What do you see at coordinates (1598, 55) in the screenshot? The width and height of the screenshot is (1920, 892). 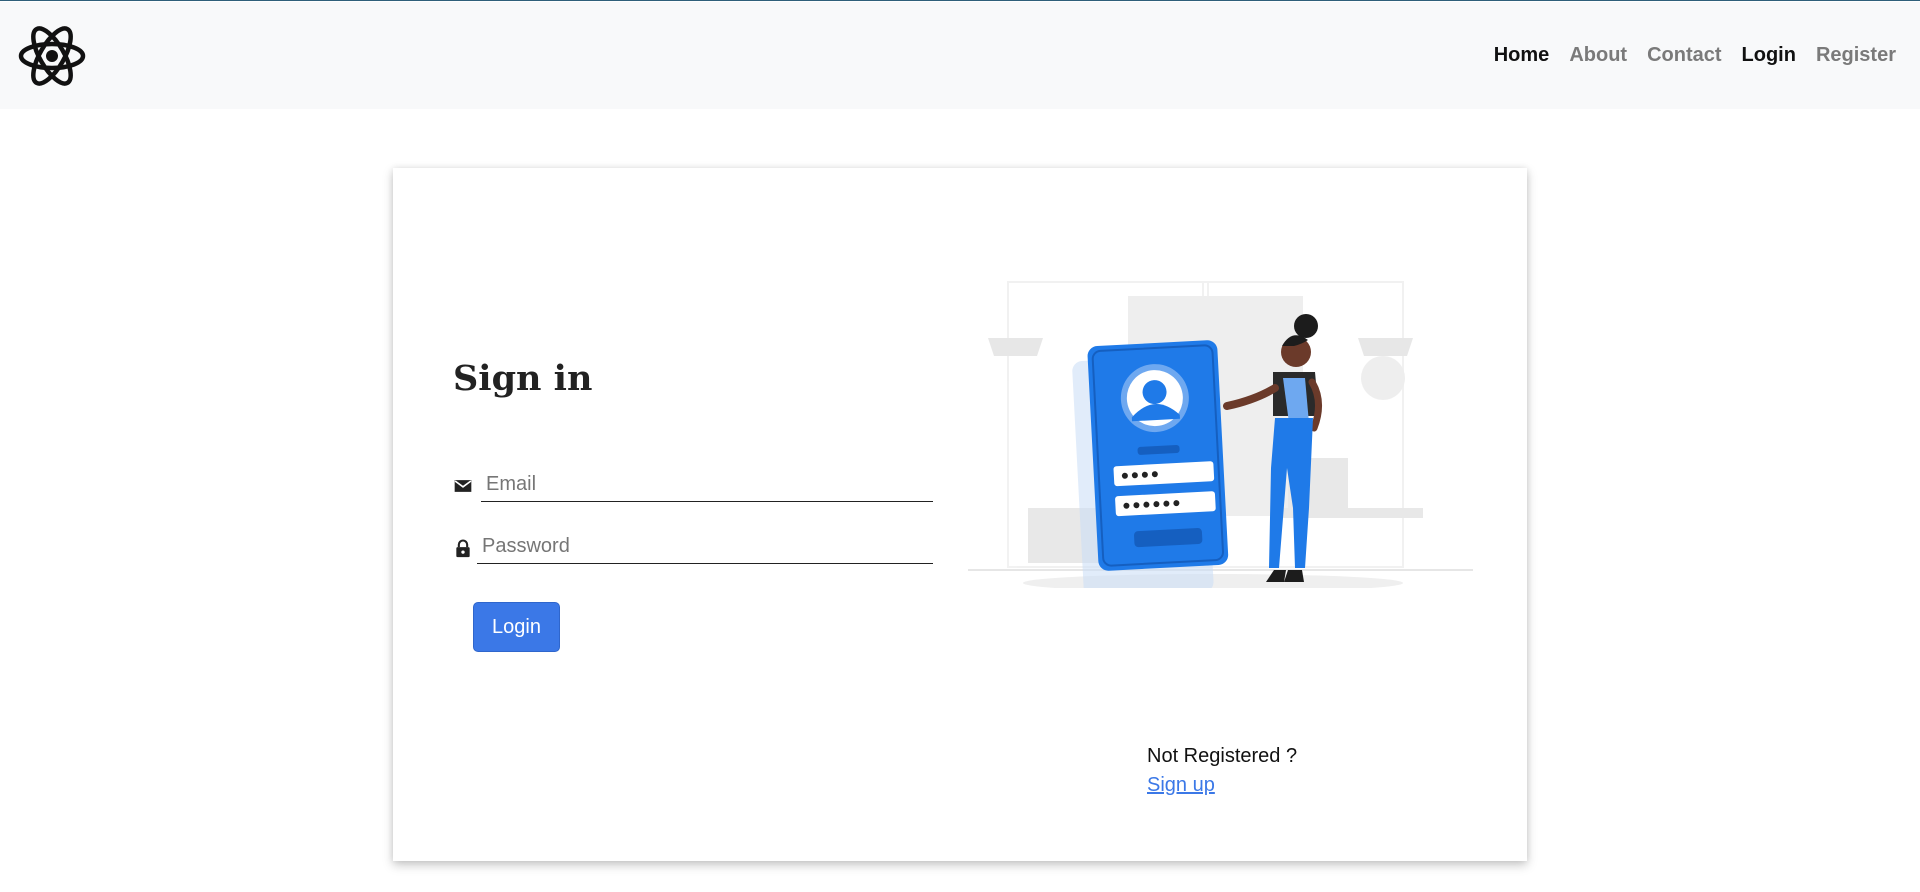 I see `nav-about-link: About` at bounding box center [1598, 55].